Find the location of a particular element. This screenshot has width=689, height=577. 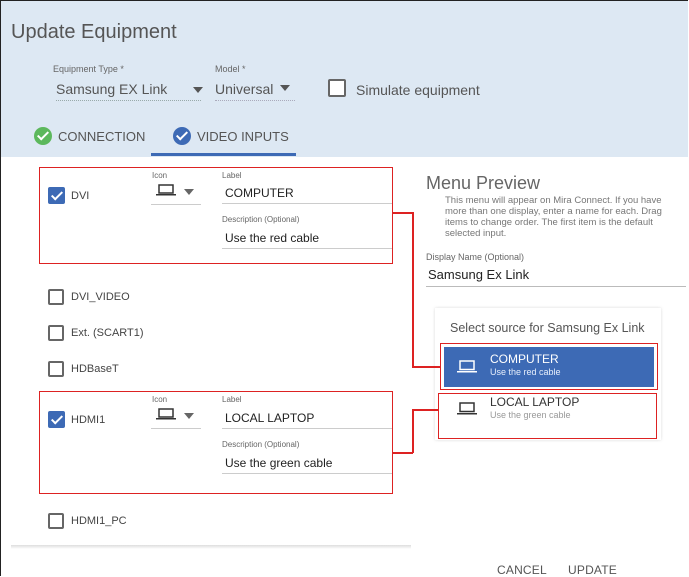

equipment-type-chevron-down-icon is located at coordinates (198, 90).